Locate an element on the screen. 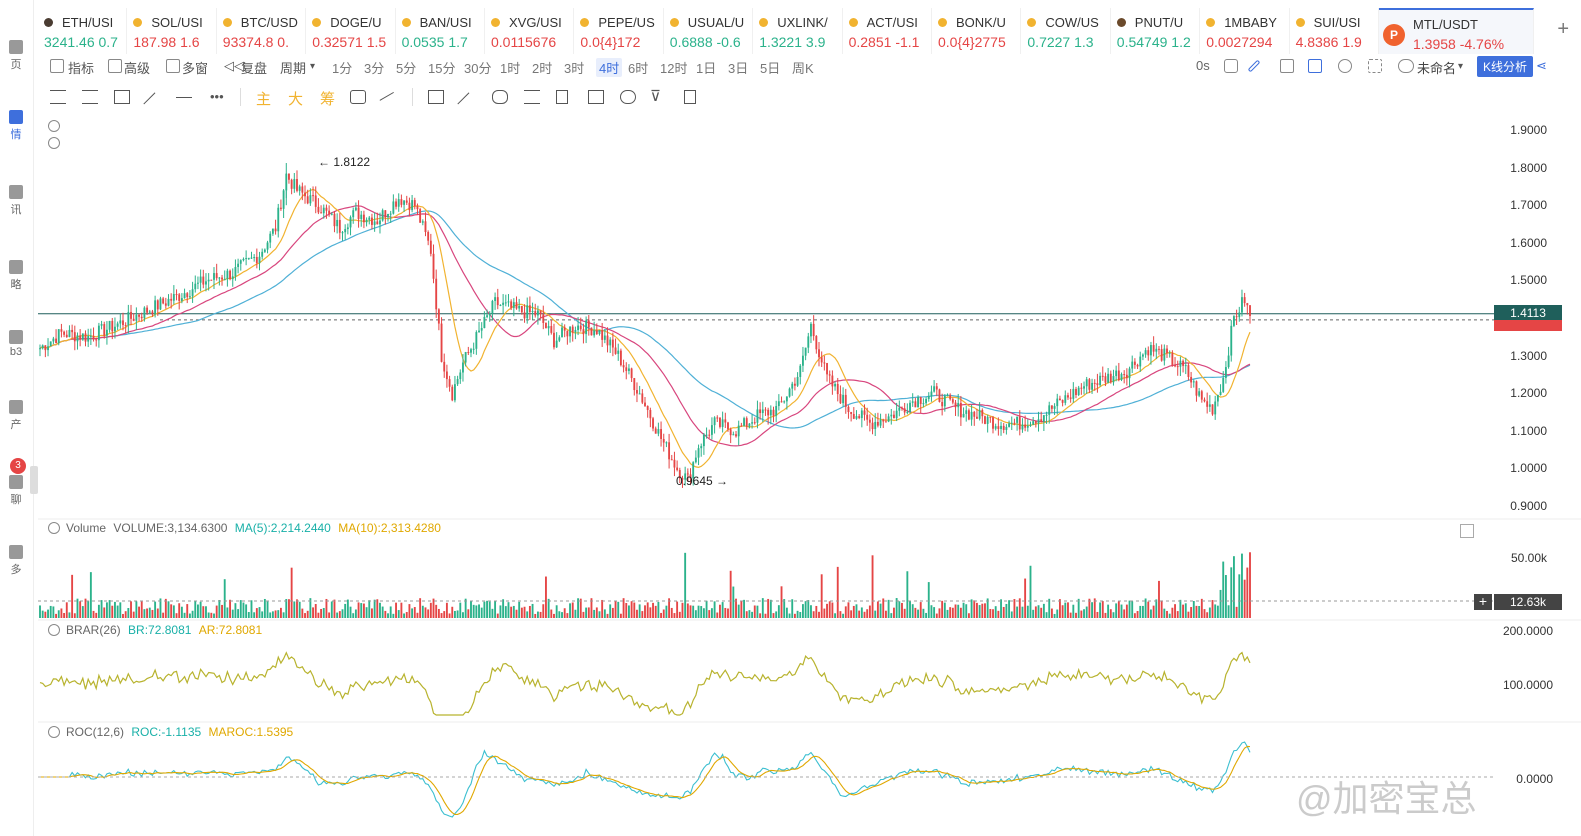 The image size is (1581, 836). rail-item-7: 多 is located at coordinates (16, 561).